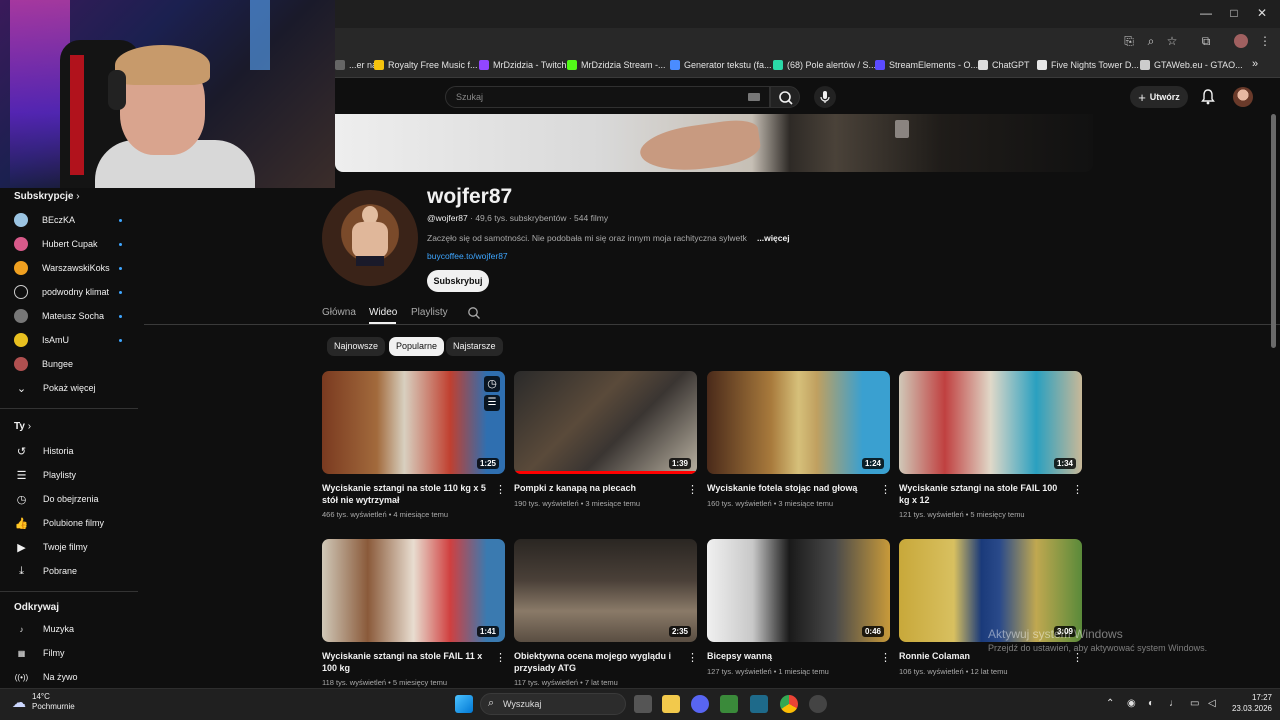  What do you see at coordinates (798, 422) in the screenshot?
I see `video-thumbnail: 1:24` at bounding box center [798, 422].